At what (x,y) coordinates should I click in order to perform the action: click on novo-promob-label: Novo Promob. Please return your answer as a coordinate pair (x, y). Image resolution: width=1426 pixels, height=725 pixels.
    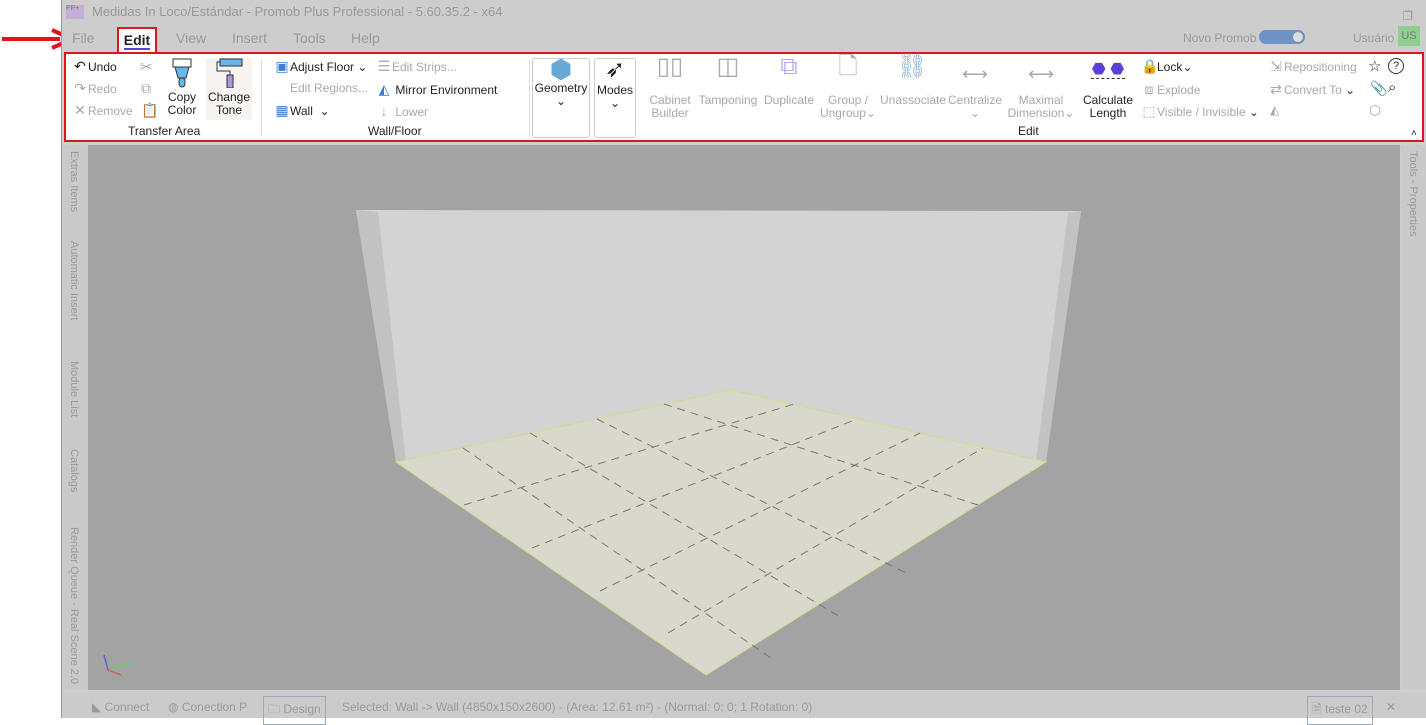
    Looking at the image, I should click on (1220, 38).